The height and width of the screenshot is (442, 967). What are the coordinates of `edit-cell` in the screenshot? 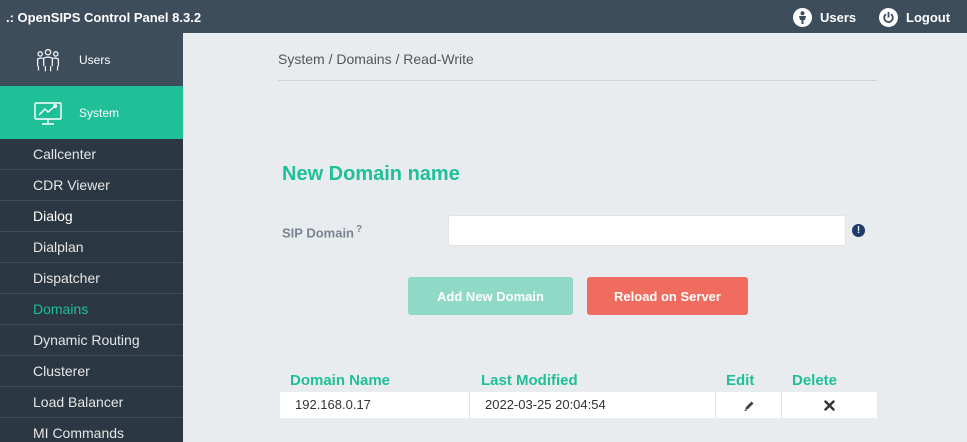 It's located at (749, 405).